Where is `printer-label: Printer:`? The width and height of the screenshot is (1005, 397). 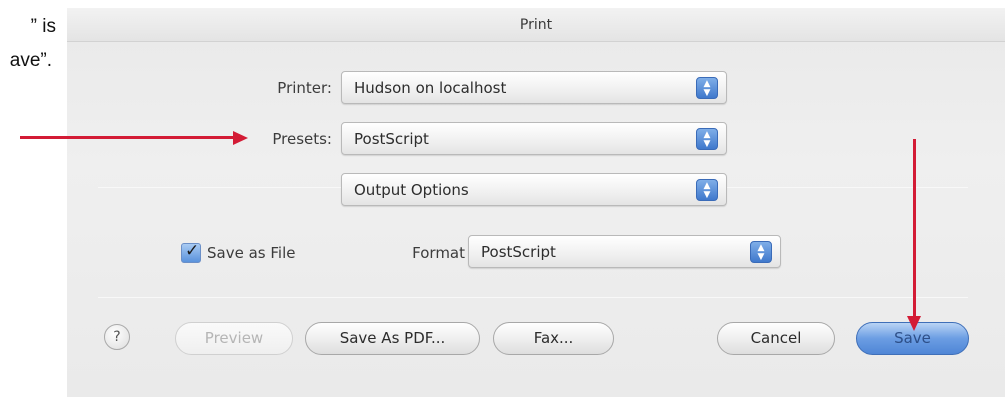
printer-label: Printer: is located at coordinates (304, 88).